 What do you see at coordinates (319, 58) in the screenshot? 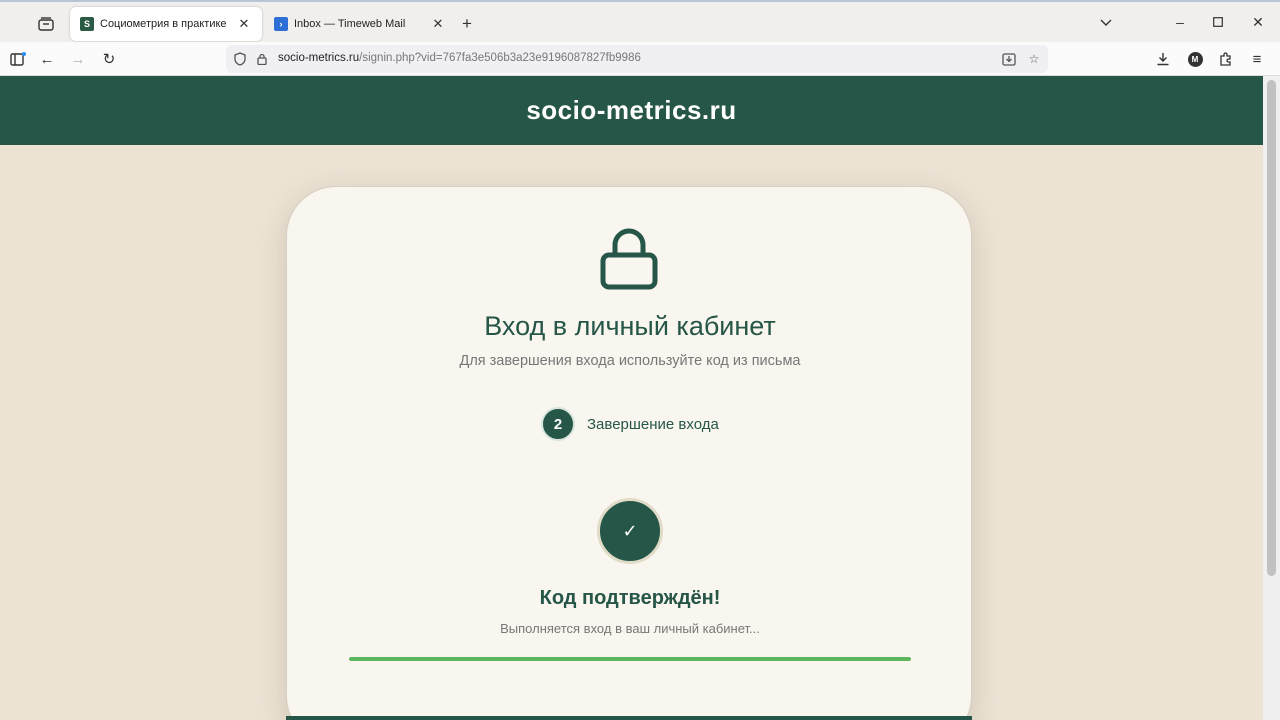
I see `url-host: socio-metrics.ru` at bounding box center [319, 58].